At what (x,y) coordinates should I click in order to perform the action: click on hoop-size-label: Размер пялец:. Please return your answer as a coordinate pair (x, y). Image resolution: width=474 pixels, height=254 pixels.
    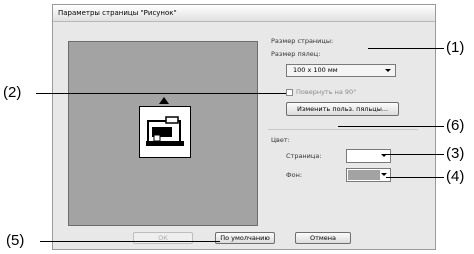
    Looking at the image, I should click on (296, 54).